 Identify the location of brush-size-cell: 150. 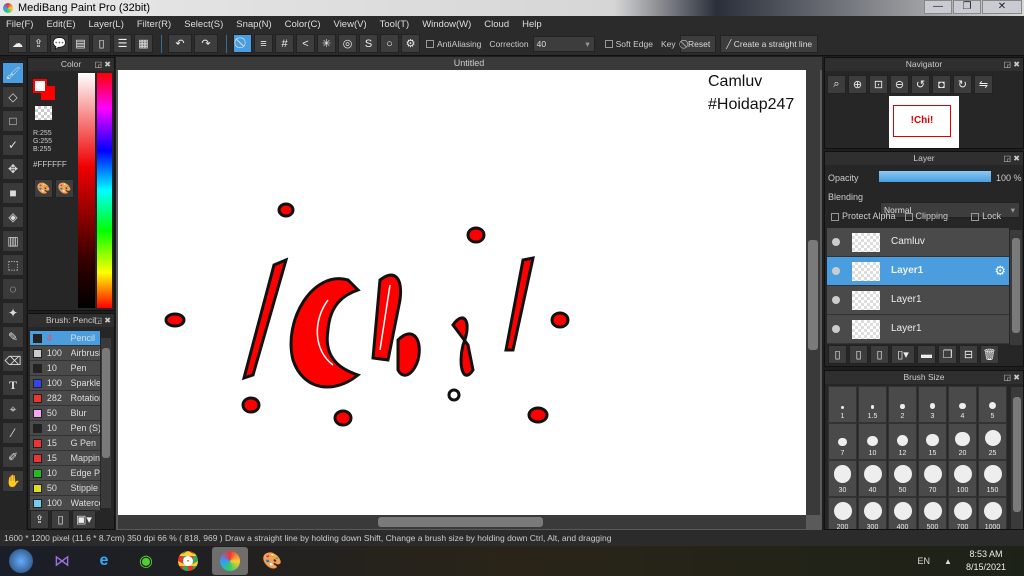
(992, 478).